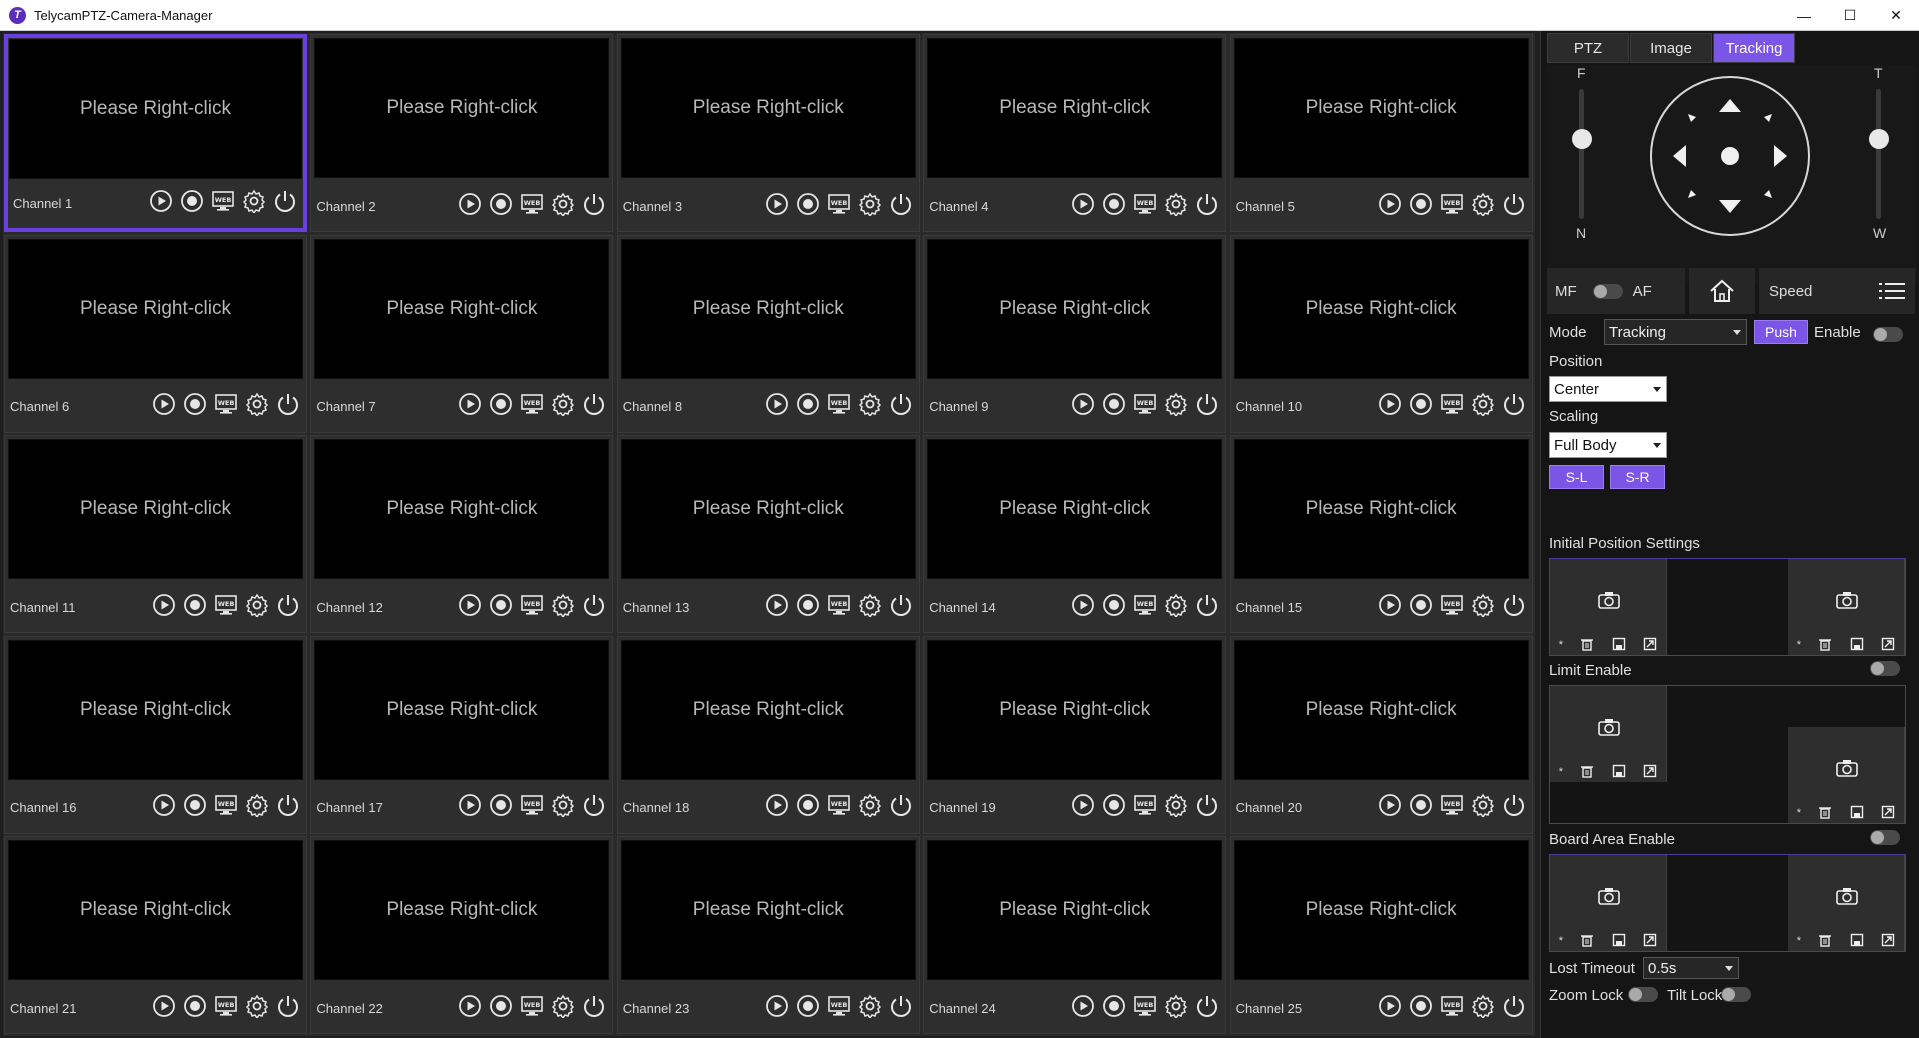 This screenshot has height=1038, width=1919. Describe the element at coordinates (462, 534) in the screenshot. I see `channel-cell: Please Right-click Channel 12 WEB` at that location.